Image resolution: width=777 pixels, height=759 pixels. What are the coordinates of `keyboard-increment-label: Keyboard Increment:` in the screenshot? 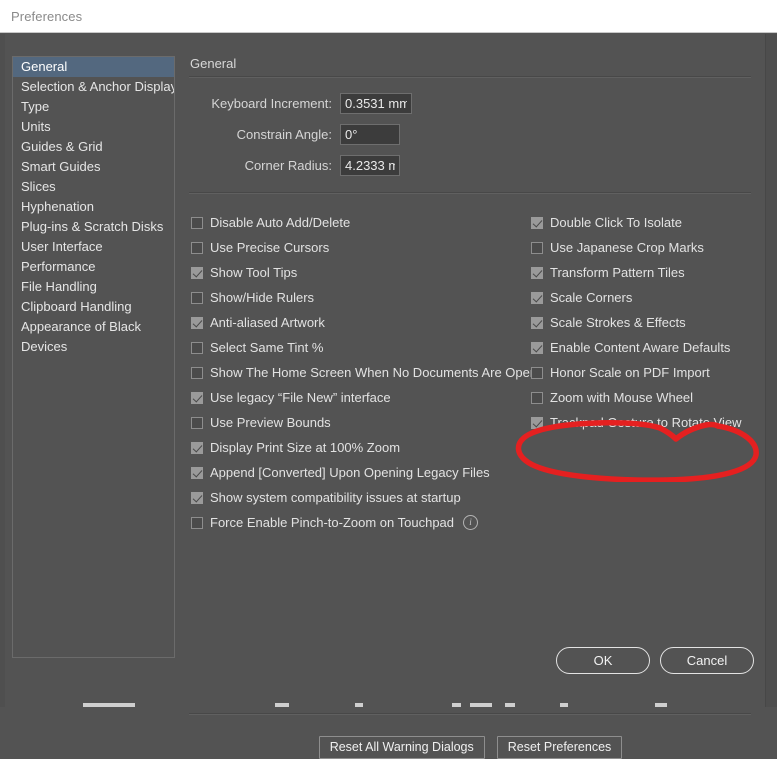 It's located at (271, 103).